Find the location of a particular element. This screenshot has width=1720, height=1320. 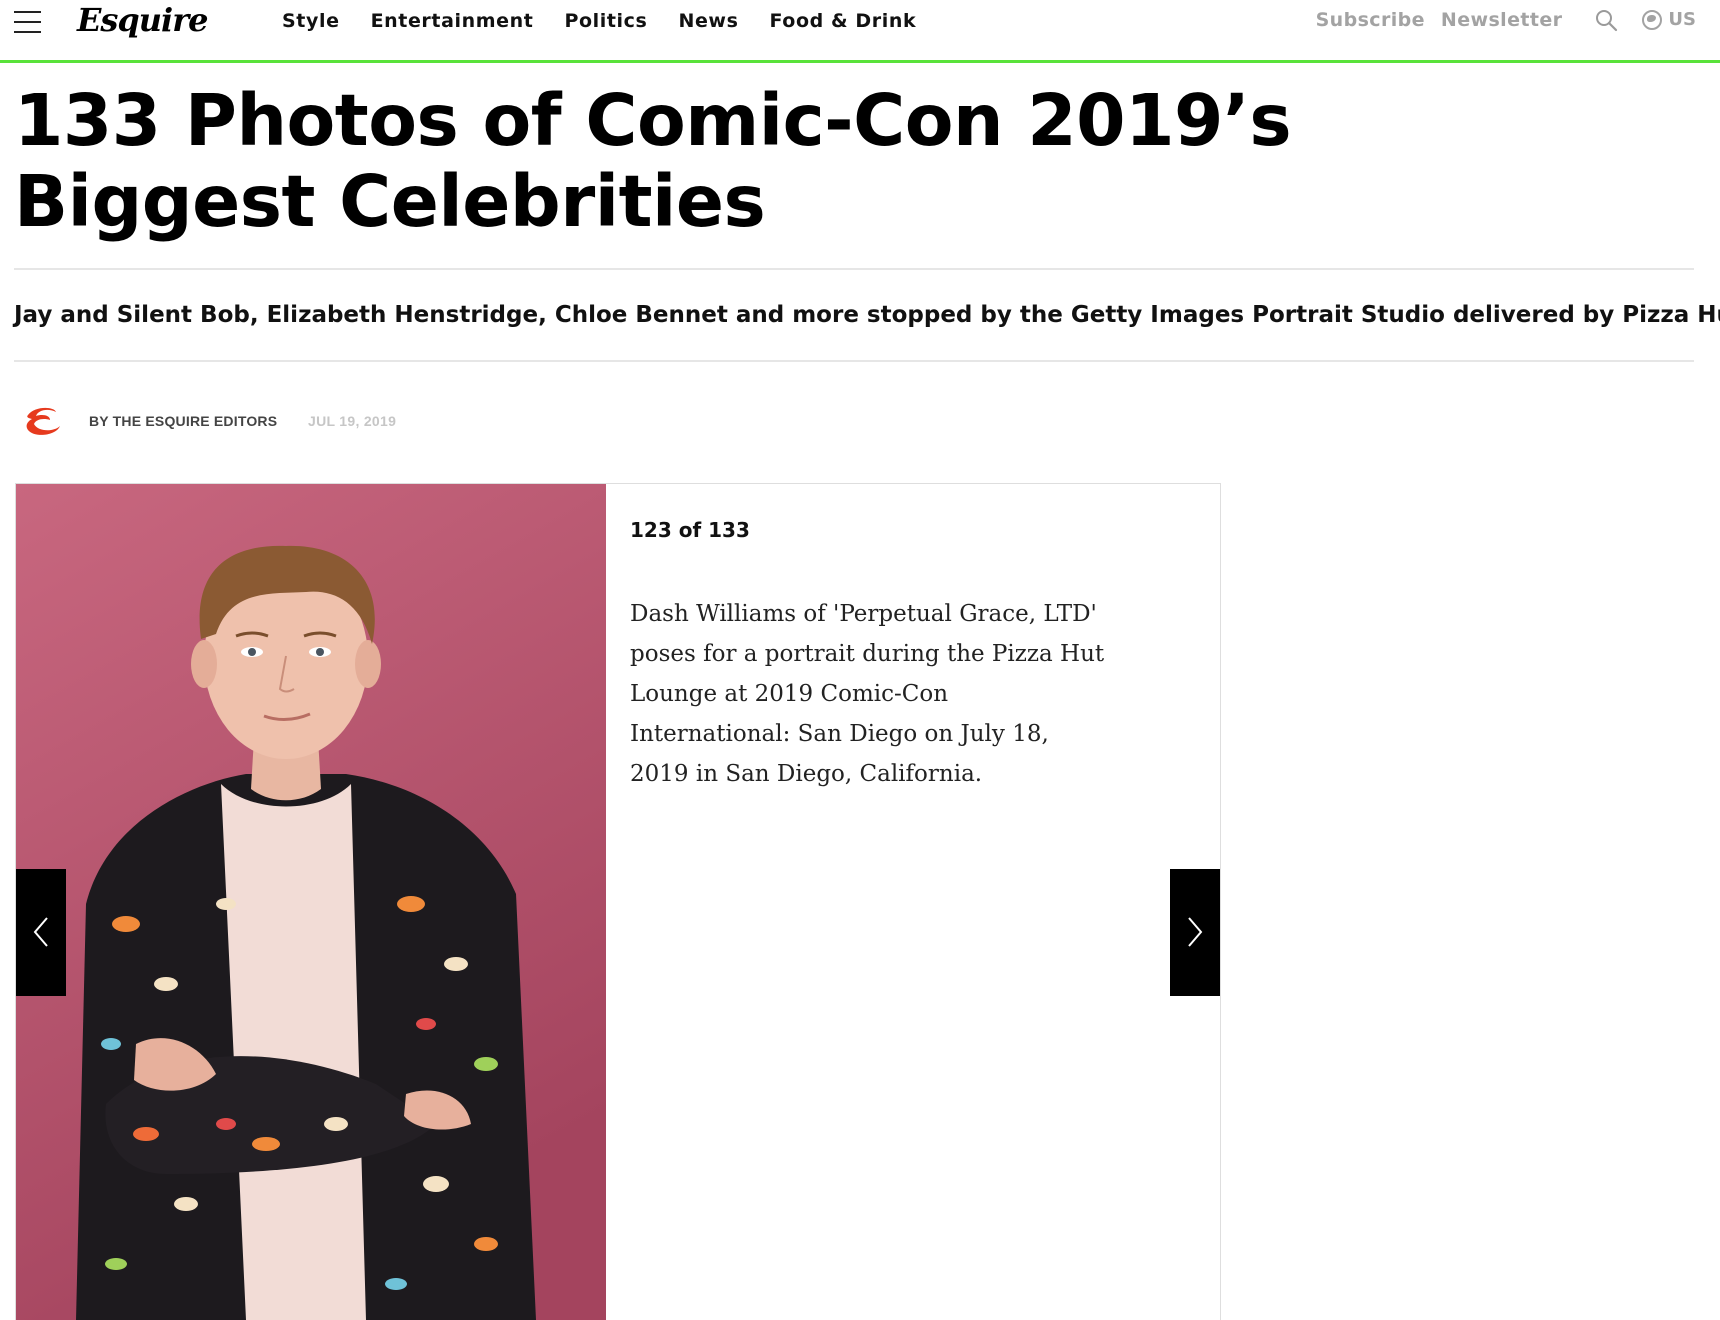

nav-item-news: News is located at coordinates (708, 21).